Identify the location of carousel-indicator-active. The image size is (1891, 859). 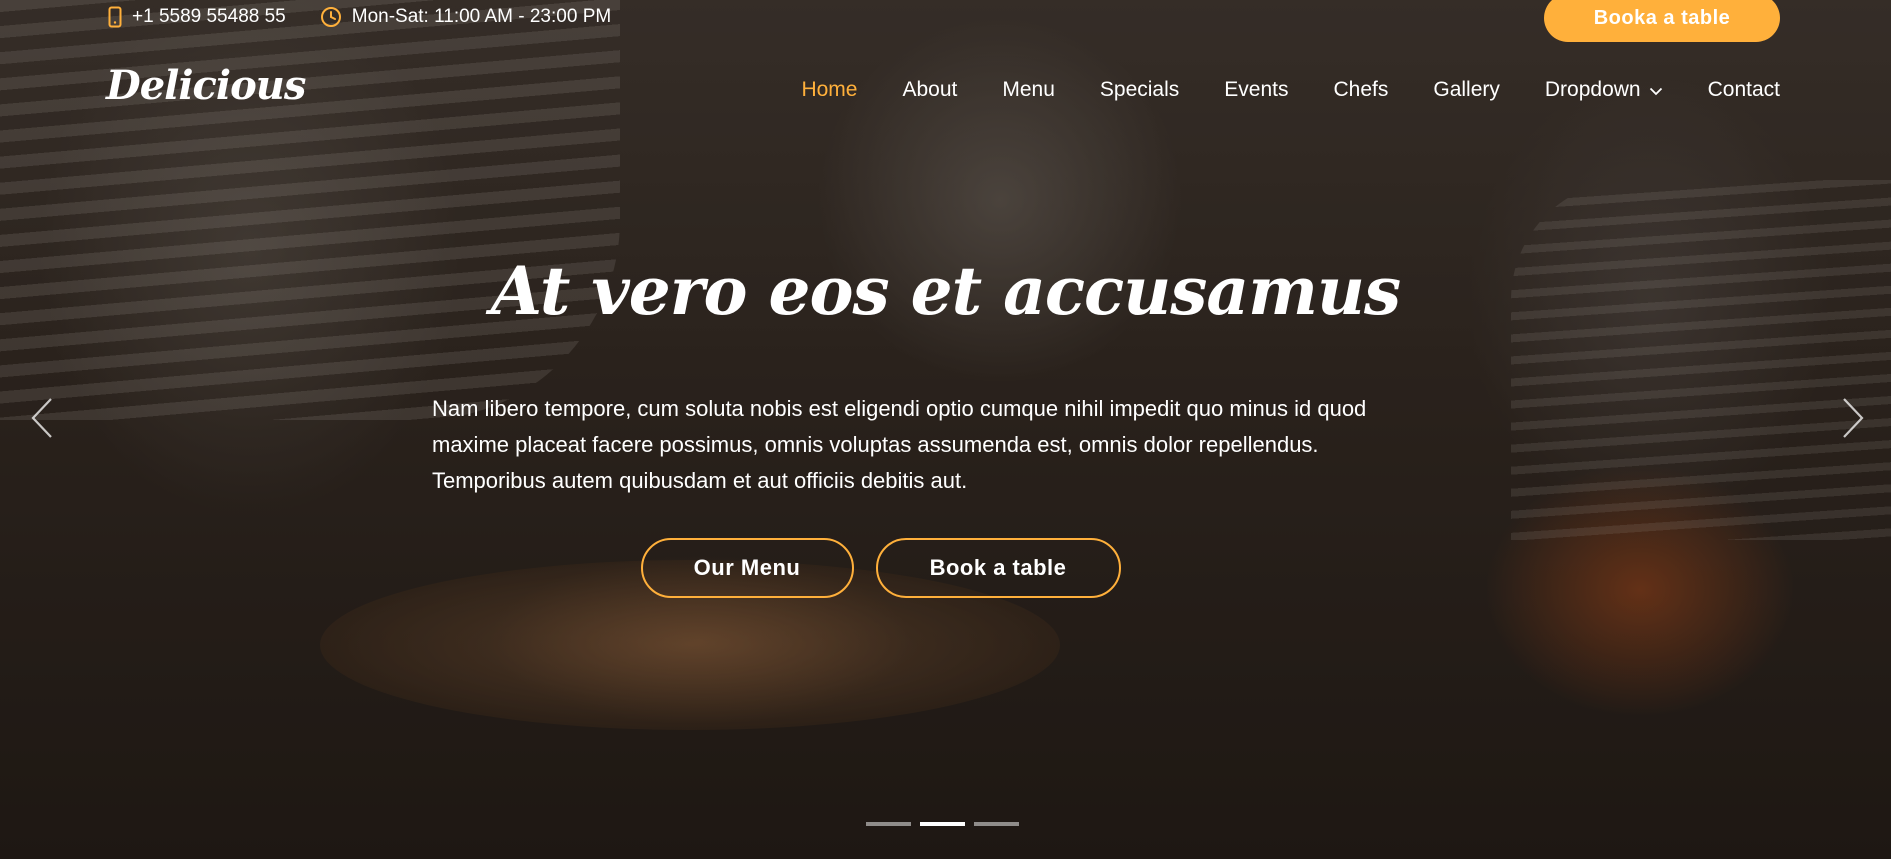
(942, 824).